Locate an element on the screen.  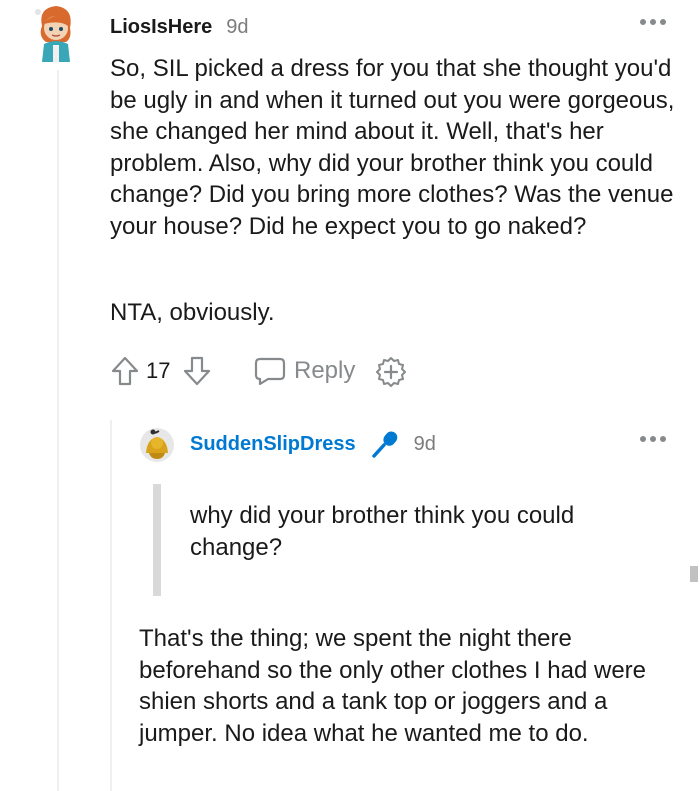
microphone-icon is located at coordinates (384, 444).